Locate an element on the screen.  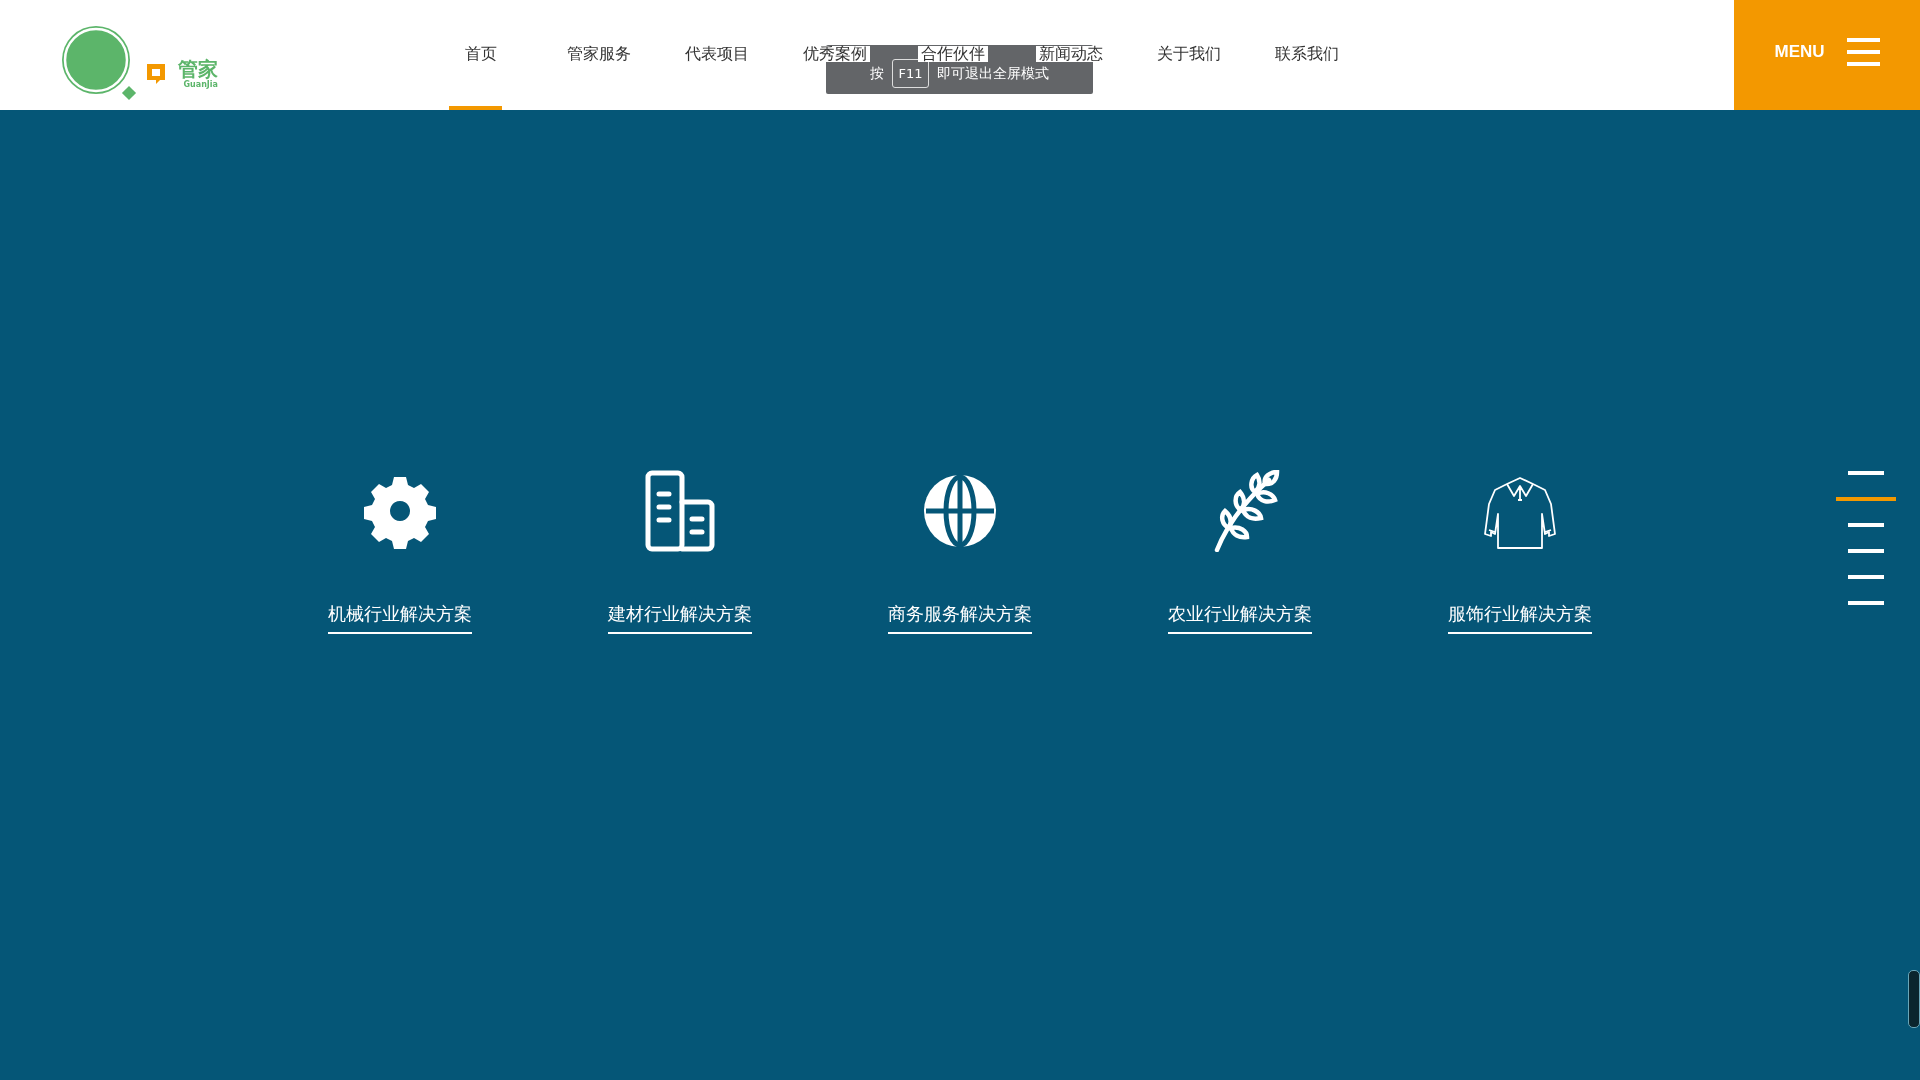
solution-link: 机械行业解决方案 is located at coordinates (400, 618).